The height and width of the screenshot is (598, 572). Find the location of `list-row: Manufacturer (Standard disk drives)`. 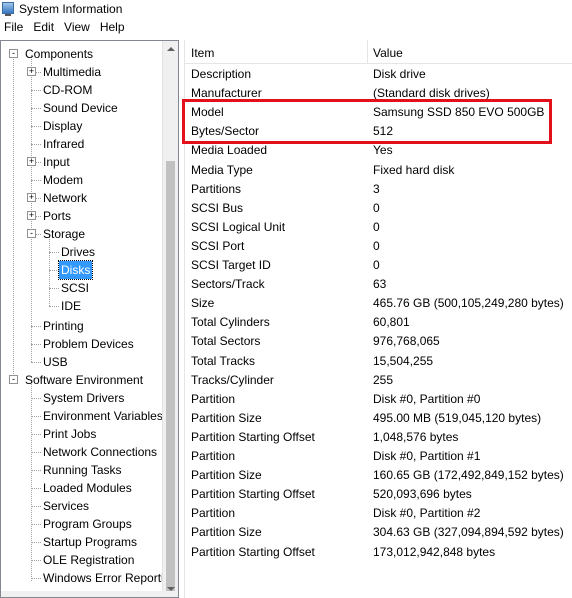

list-row: Manufacturer (Standard disk drives) is located at coordinates (378, 93).